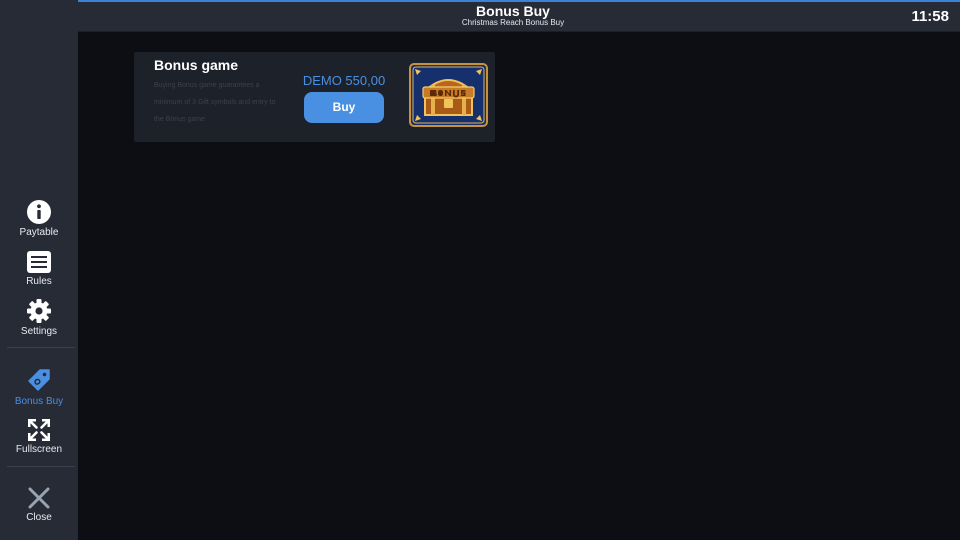  Describe the element at coordinates (39, 232) in the screenshot. I see `sidebar-item-label: Paytable` at that location.